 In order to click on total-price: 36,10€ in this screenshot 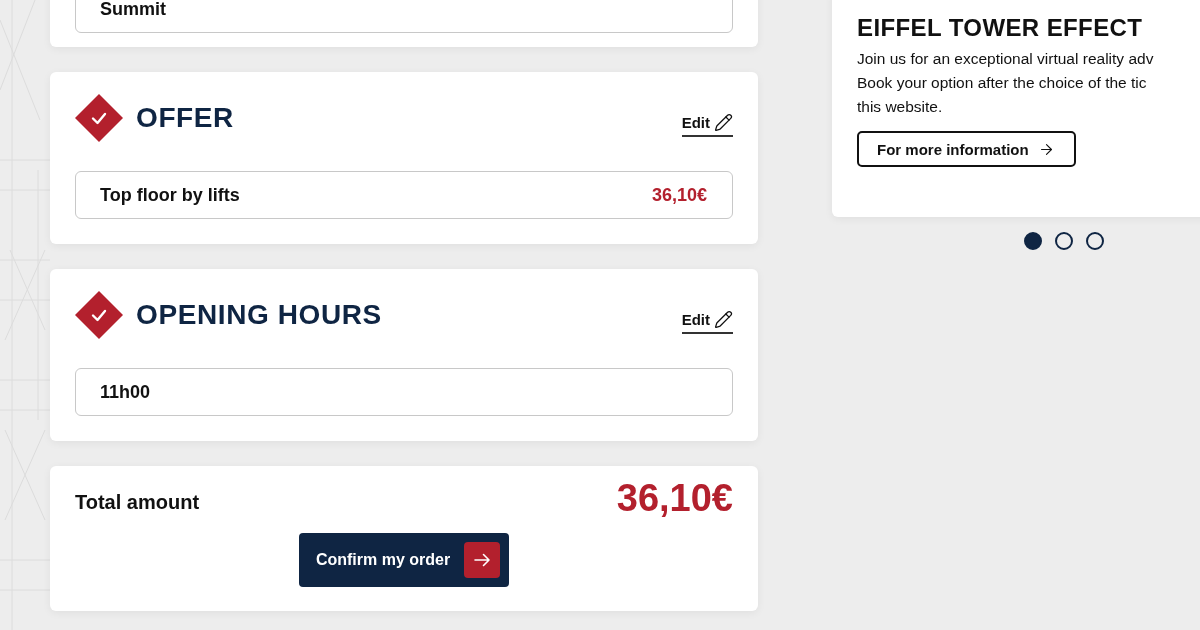, I will do `click(674, 498)`.